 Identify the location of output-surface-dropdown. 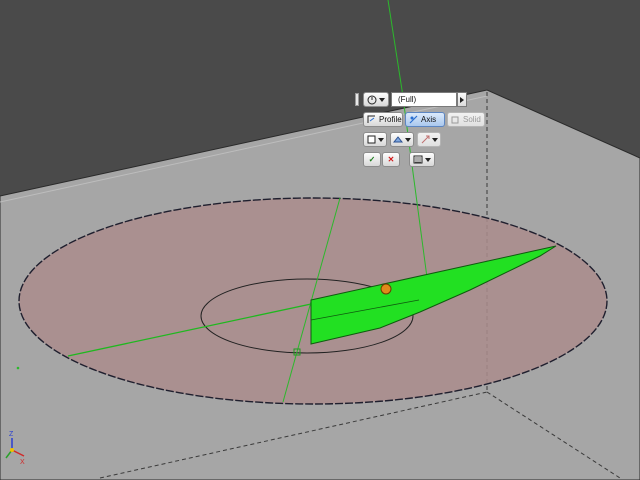
(402, 139).